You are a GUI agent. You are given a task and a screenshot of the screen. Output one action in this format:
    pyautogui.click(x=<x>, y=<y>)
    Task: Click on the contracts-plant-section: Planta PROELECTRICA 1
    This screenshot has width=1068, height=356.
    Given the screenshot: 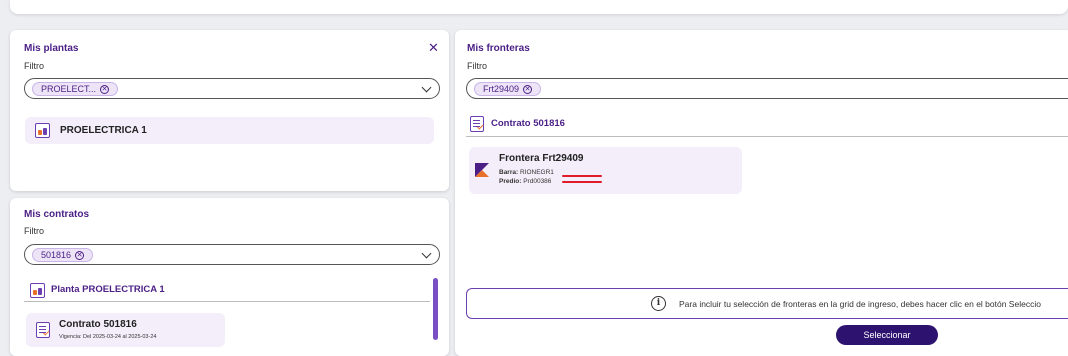 What is the action you would take?
    pyautogui.click(x=108, y=289)
    